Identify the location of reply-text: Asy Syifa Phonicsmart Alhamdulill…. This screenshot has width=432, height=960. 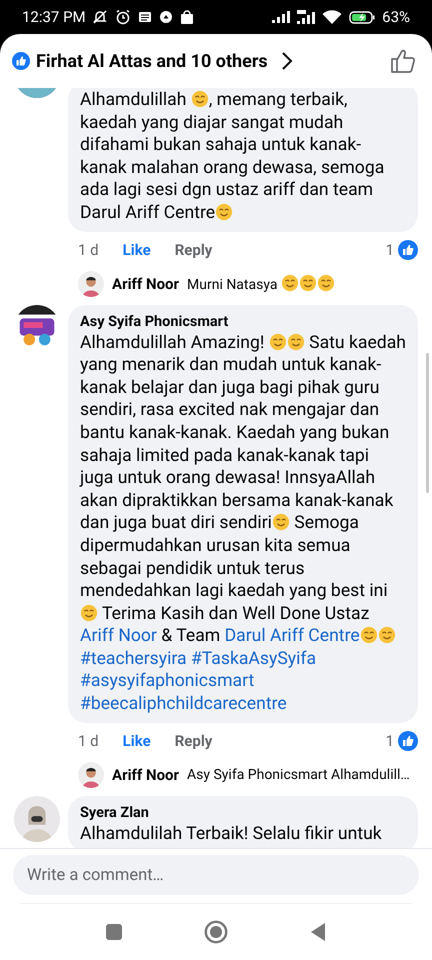
(298, 774).